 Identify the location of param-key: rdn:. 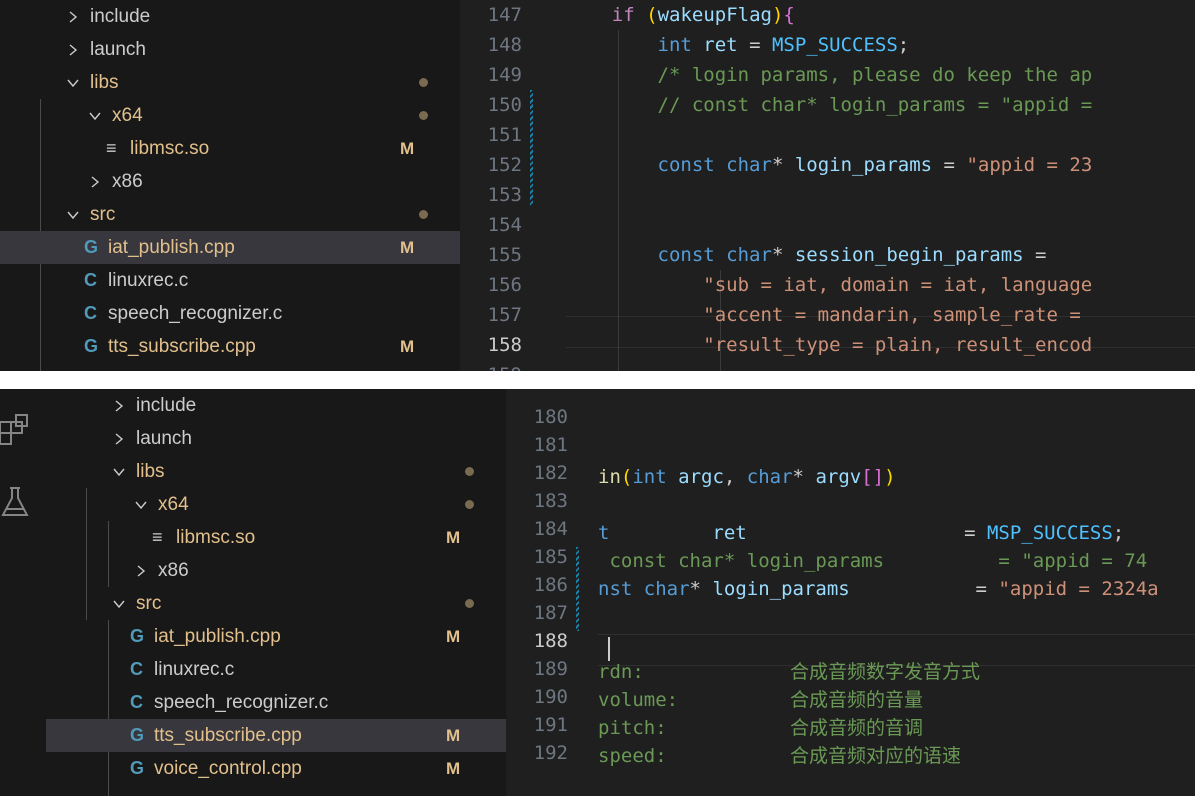
(621, 672).